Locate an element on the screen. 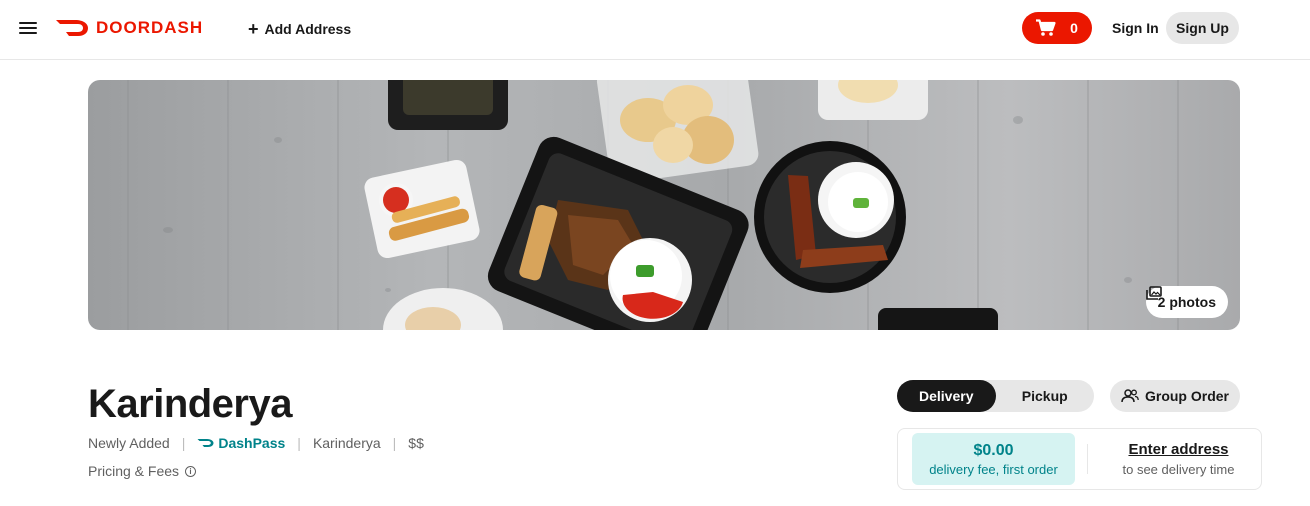 The width and height of the screenshot is (1310, 506). fulfillment-mode-toggle: Delivery Pickup is located at coordinates (995, 396).